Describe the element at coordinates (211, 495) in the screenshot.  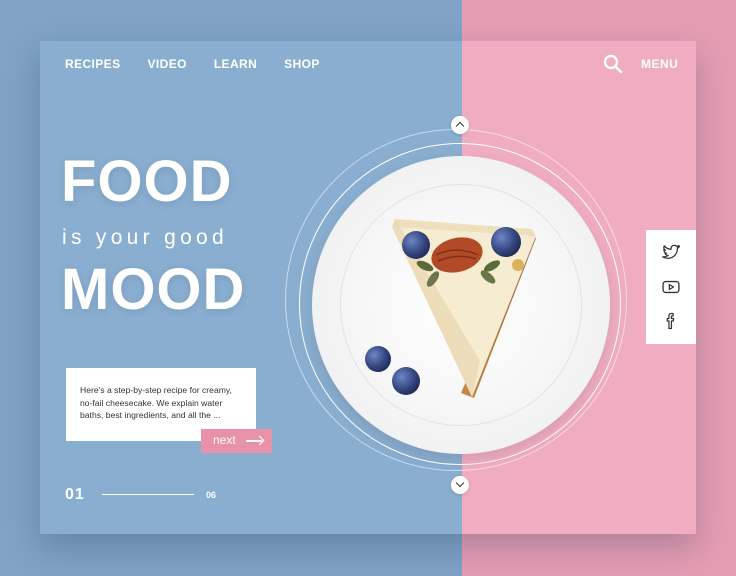
I see `pager-total: 06` at that location.